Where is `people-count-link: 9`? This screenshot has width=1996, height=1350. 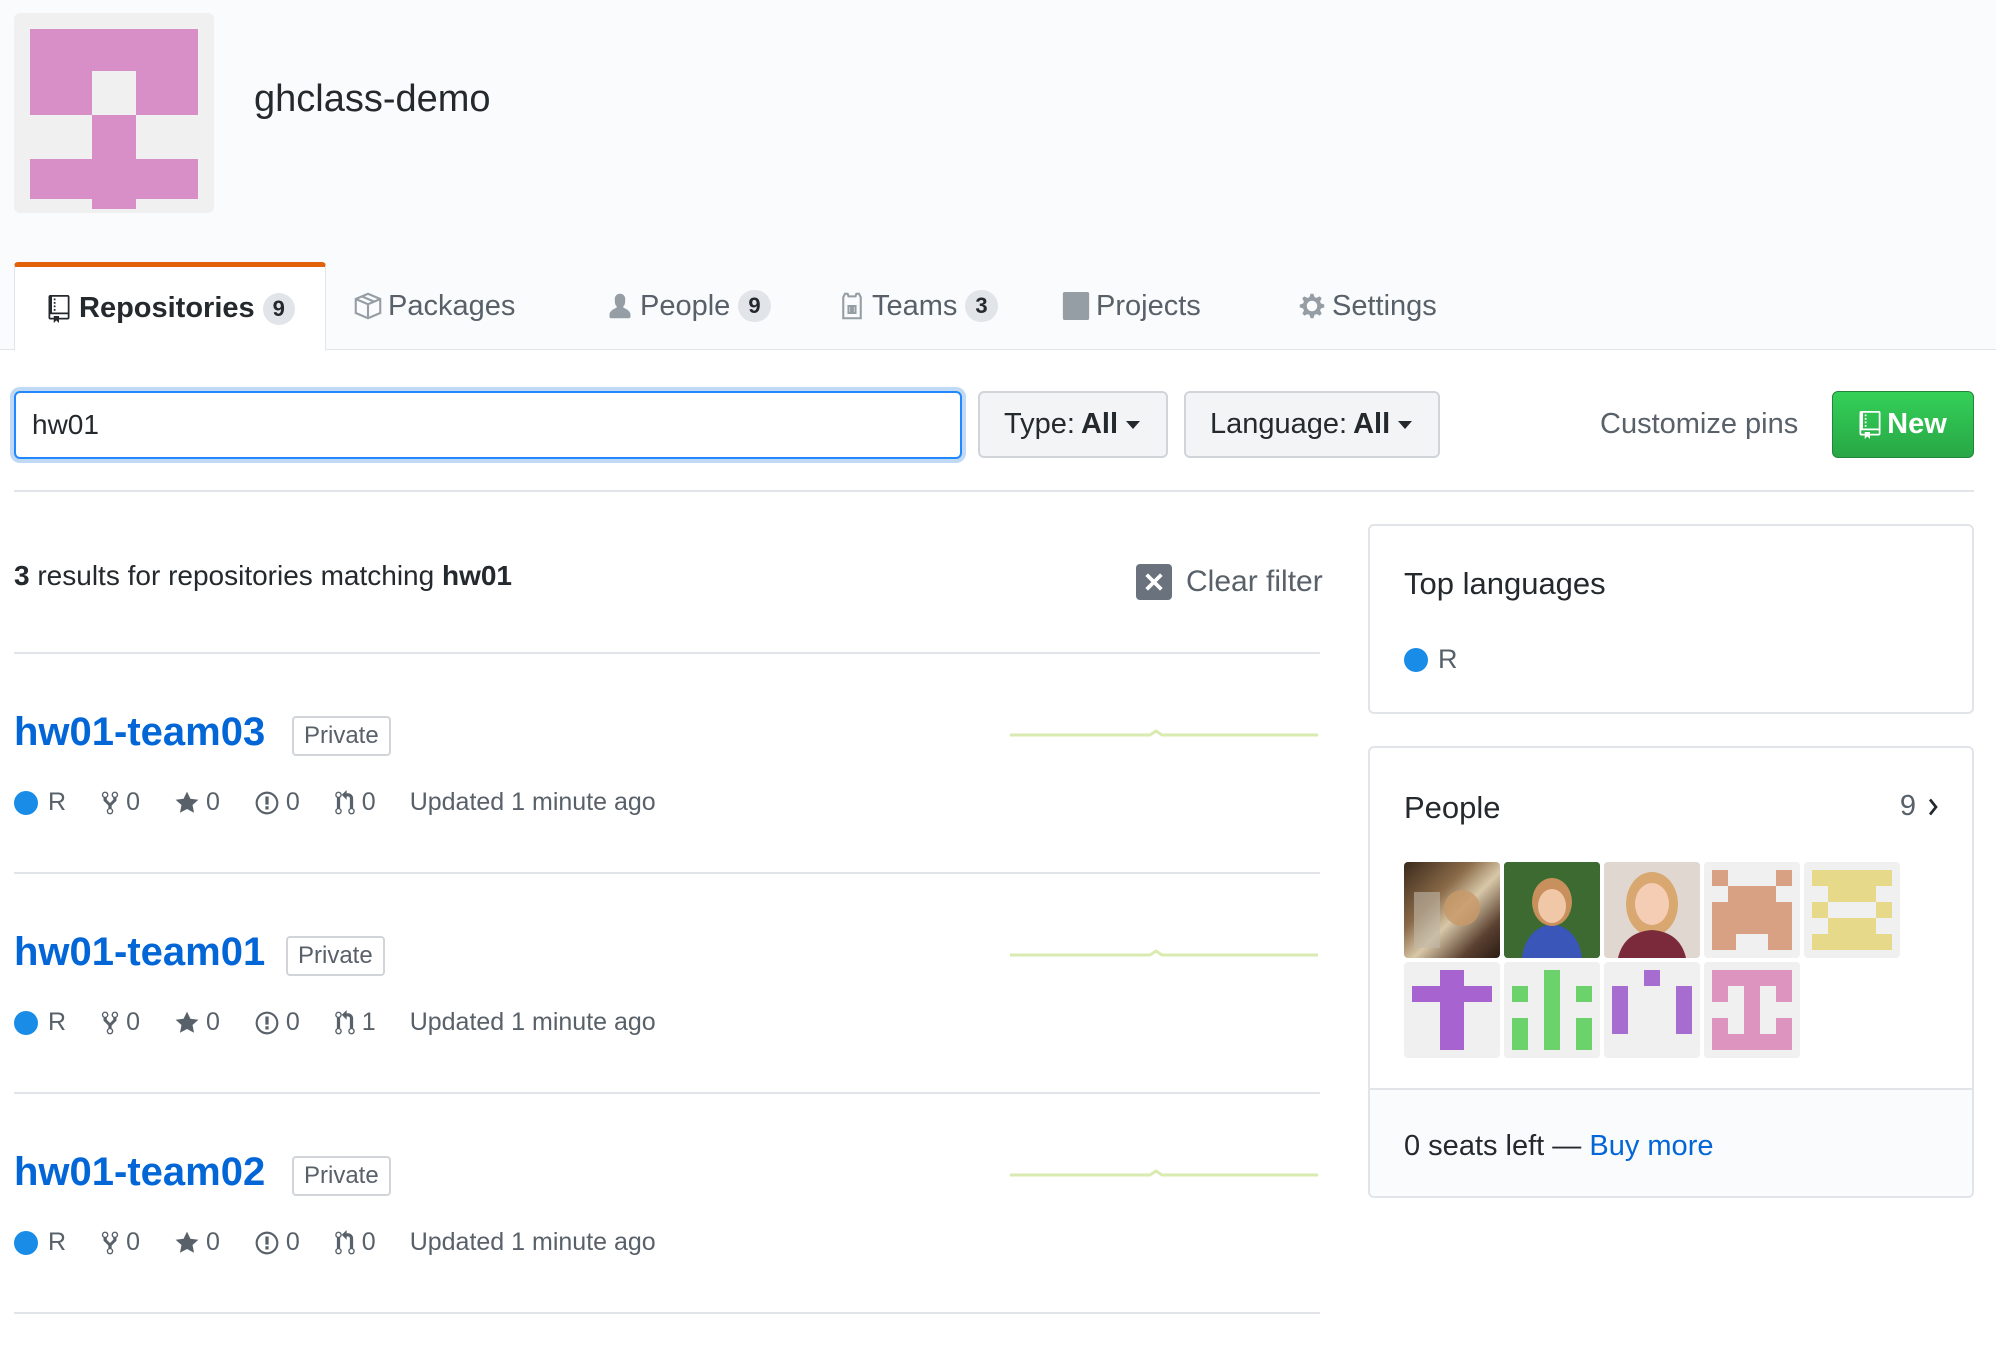 people-count-link: 9 is located at coordinates (1921, 806).